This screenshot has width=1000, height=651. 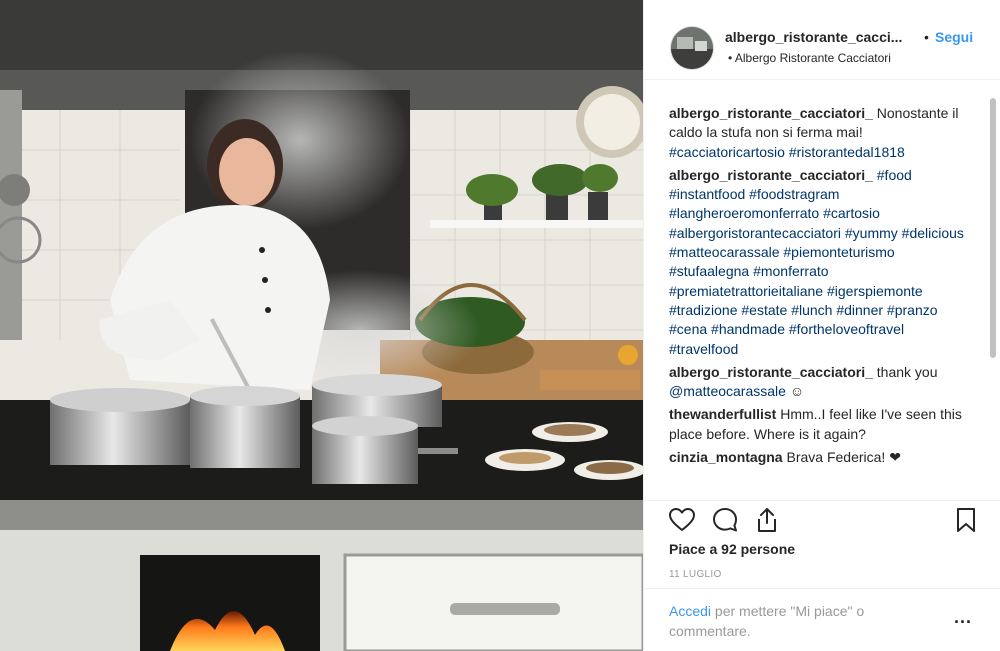 I want to click on share-button, so click(x=767, y=520).